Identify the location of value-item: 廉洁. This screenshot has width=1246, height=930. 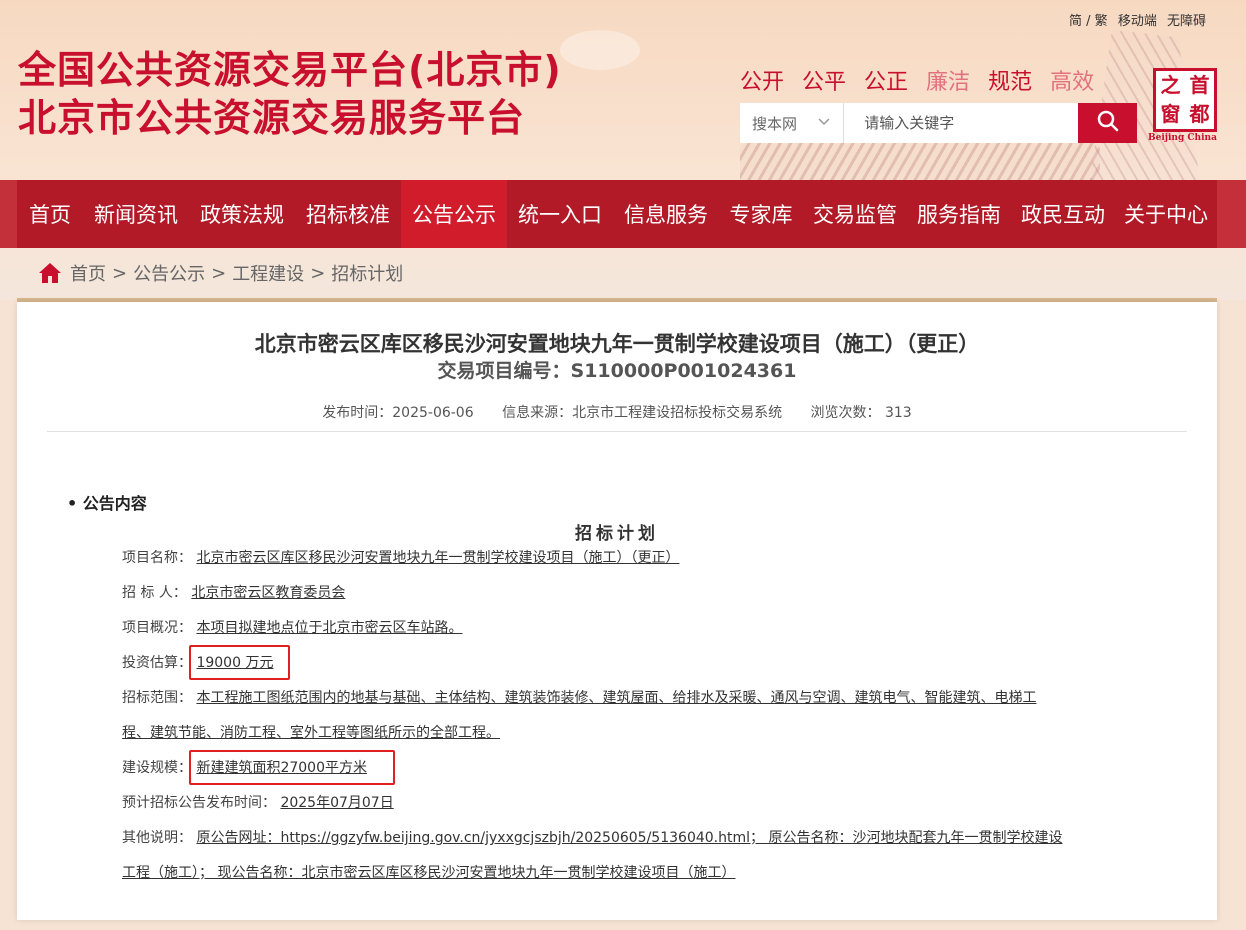
(948, 82).